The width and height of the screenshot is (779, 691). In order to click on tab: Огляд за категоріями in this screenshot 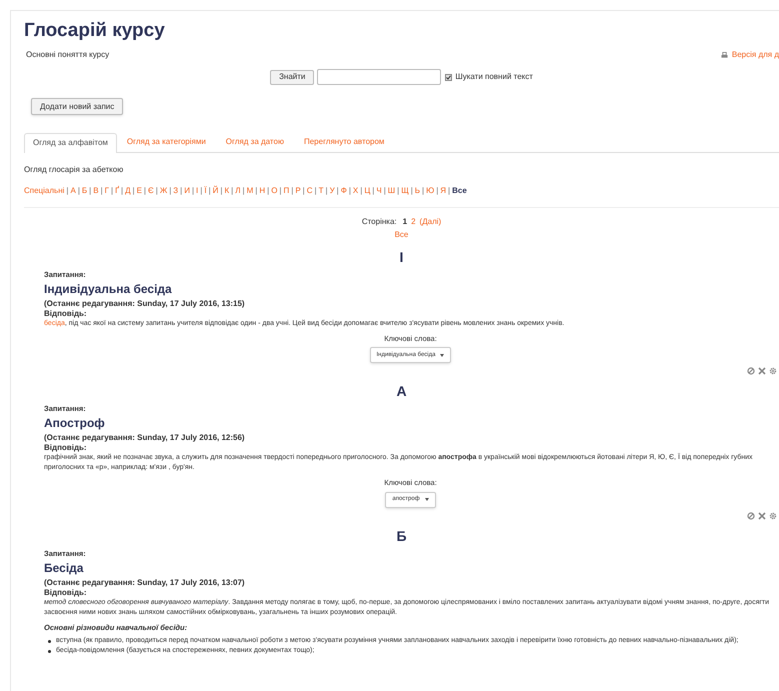, I will do `click(166, 142)`.